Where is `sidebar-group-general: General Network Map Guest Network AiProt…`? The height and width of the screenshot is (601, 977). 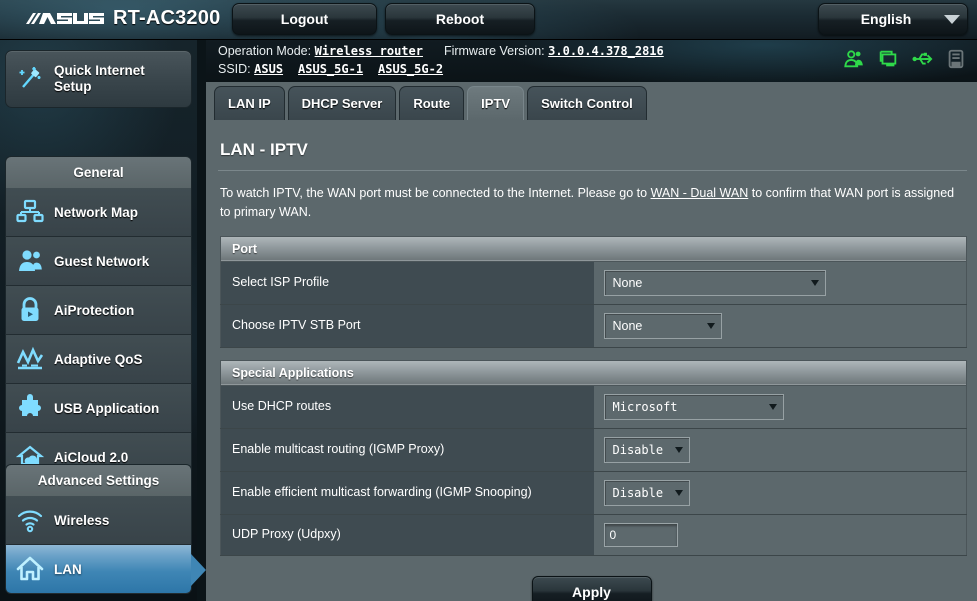 sidebar-group-general: General Network Map Guest Network AiProt… is located at coordinates (98, 319).